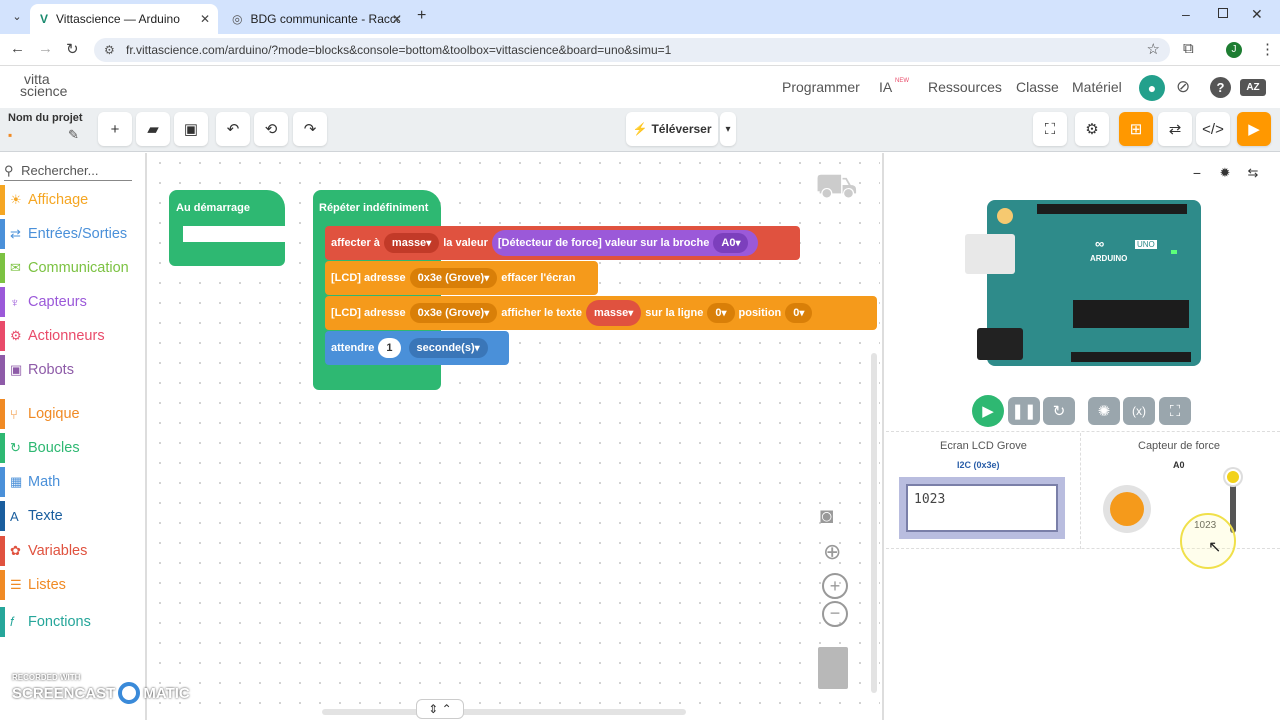  I want to click on lcd2-label: [LCD] adresse, so click(368, 313).